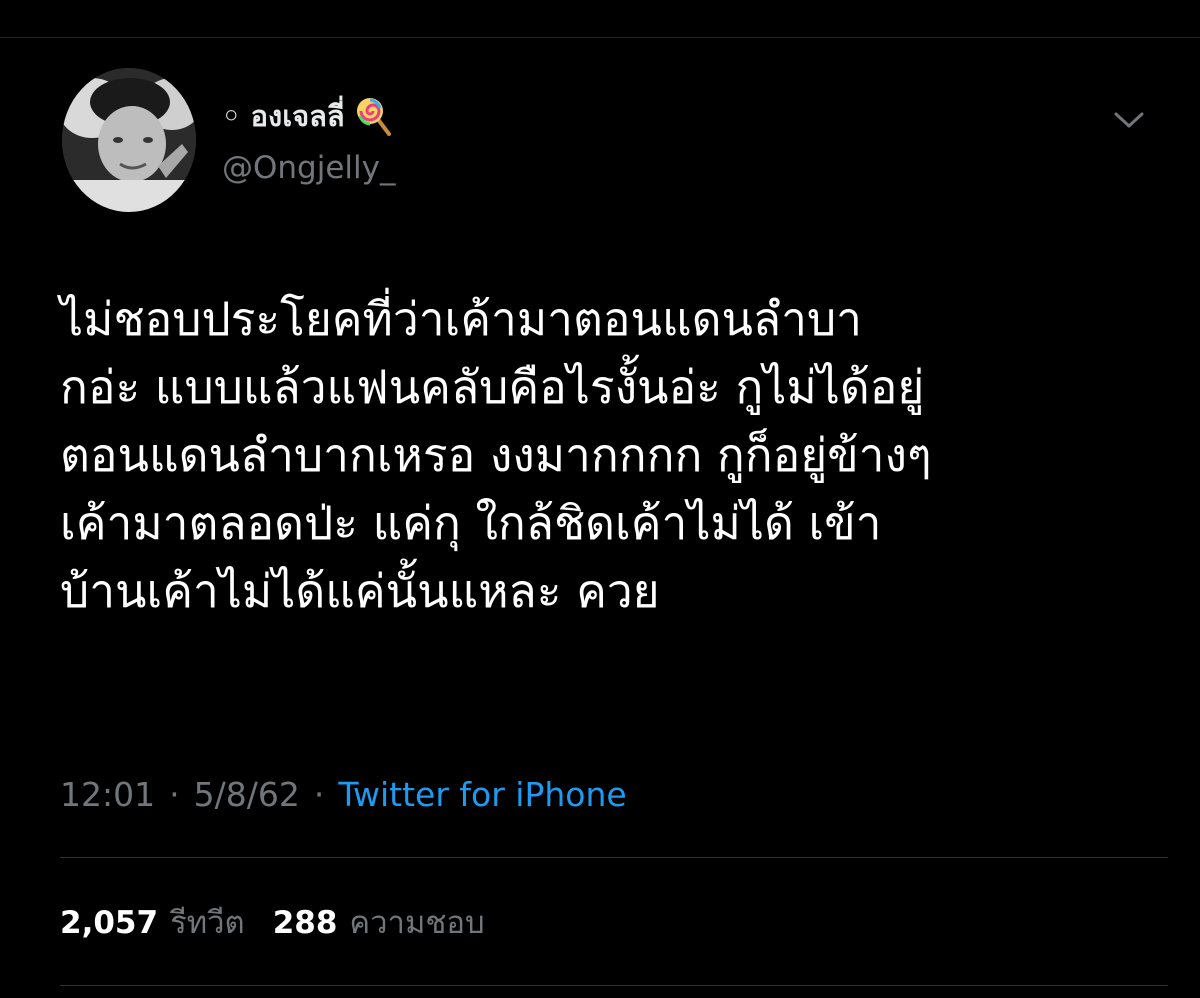 This screenshot has width=1200, height=998. I want to click on user-name-row: ◦ องเจลลี่, so click(307, 116).